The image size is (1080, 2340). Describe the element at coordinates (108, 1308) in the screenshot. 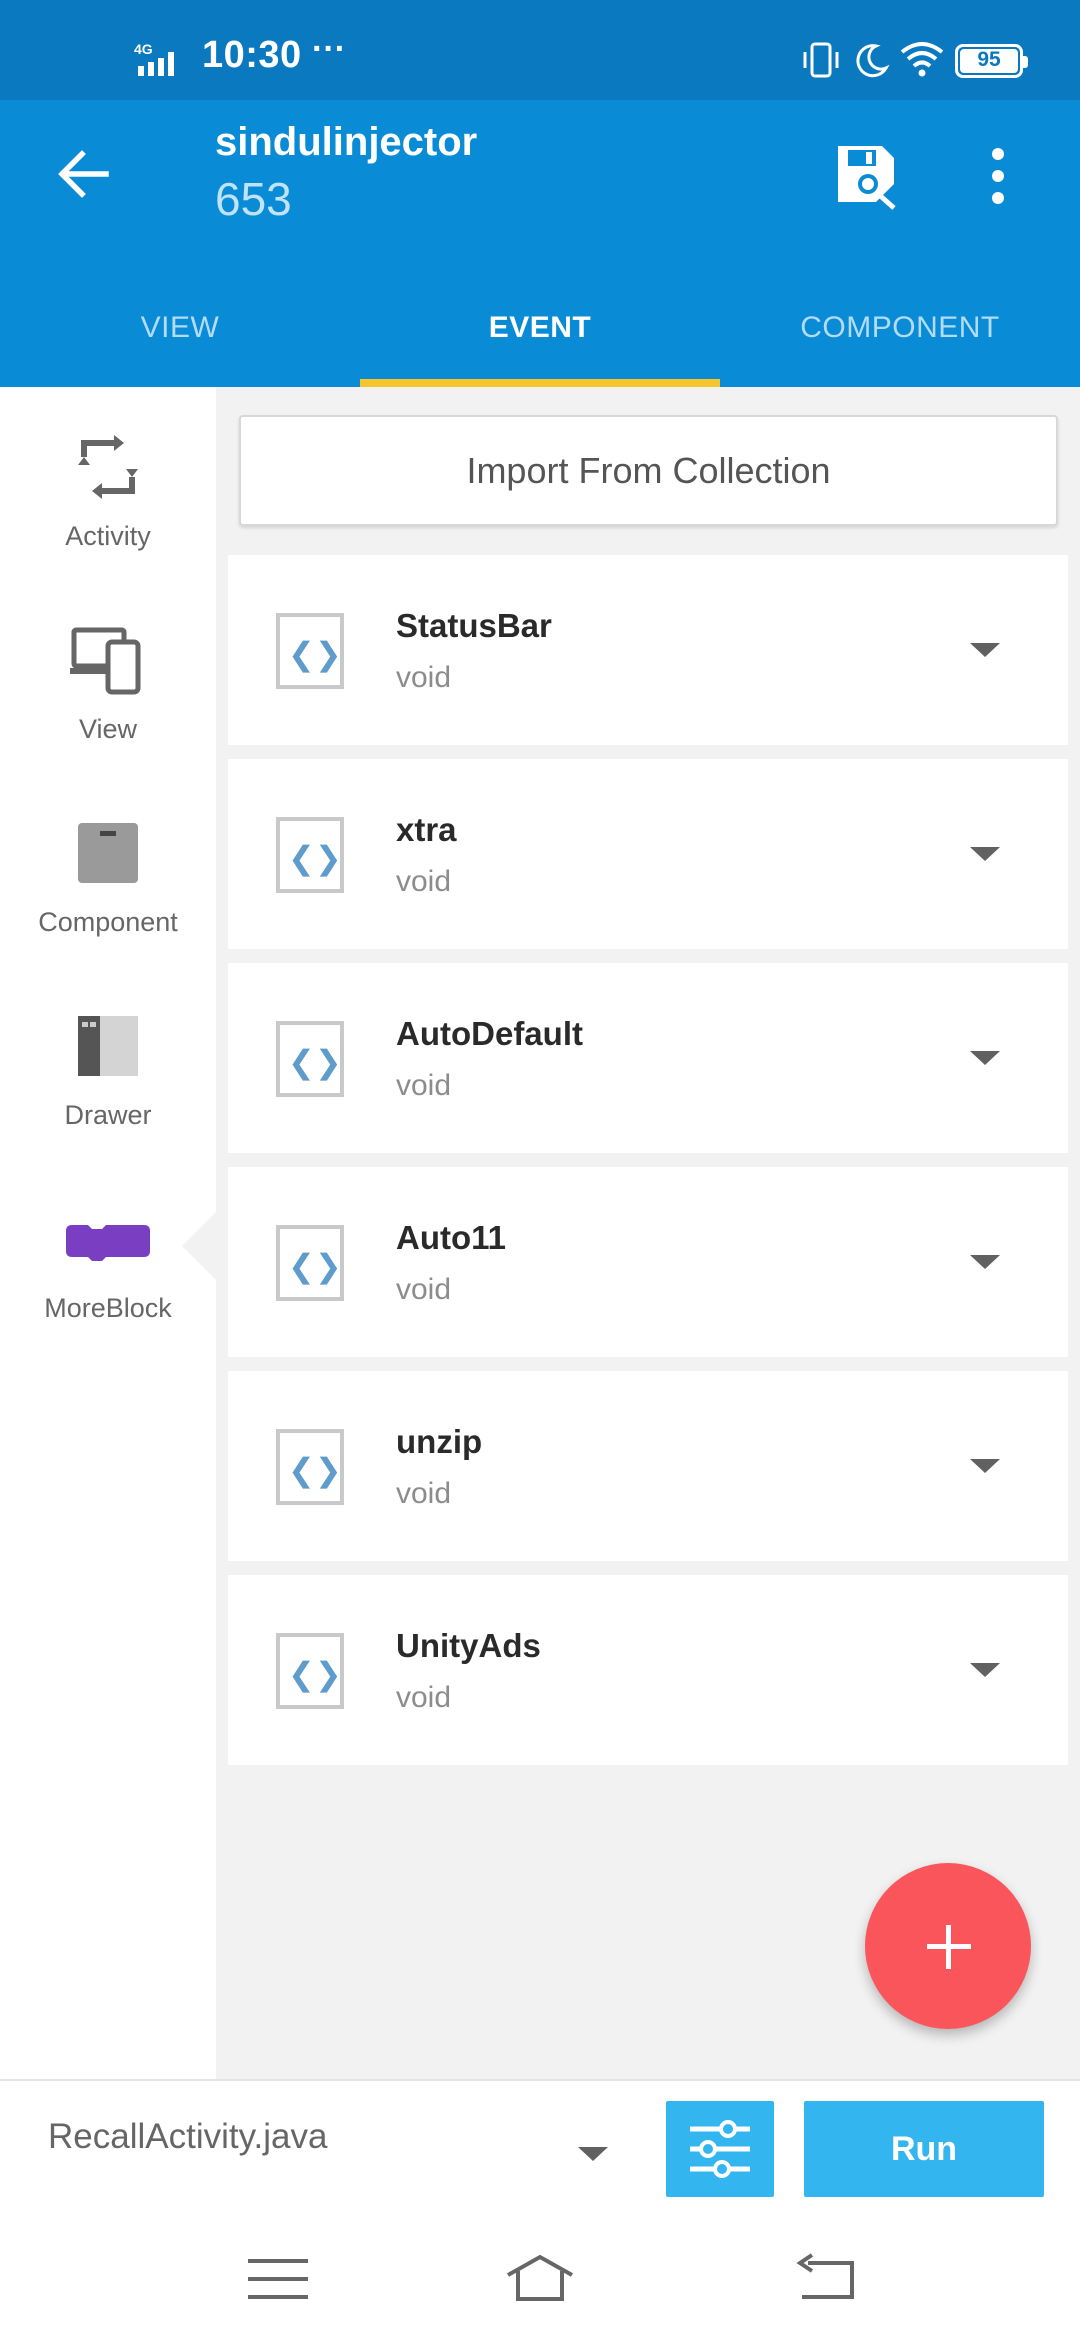

I see `palette-label: MoreBlock` at that location.